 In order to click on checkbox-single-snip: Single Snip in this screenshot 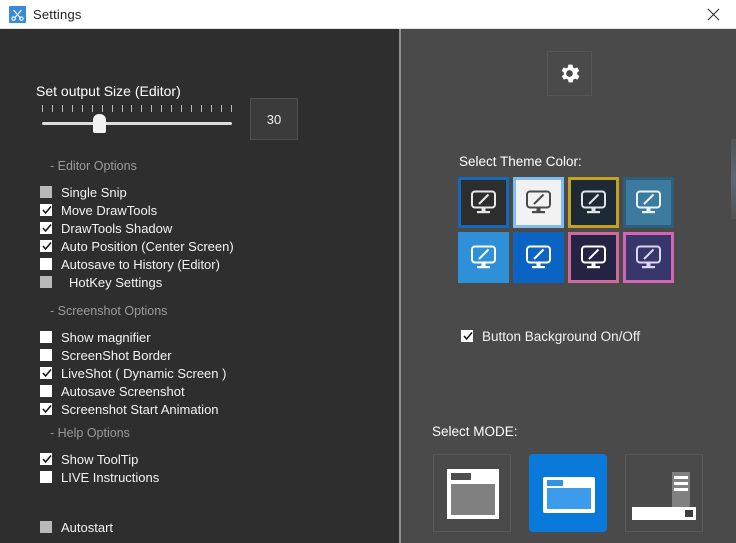, I will do `click(83, 192)`.